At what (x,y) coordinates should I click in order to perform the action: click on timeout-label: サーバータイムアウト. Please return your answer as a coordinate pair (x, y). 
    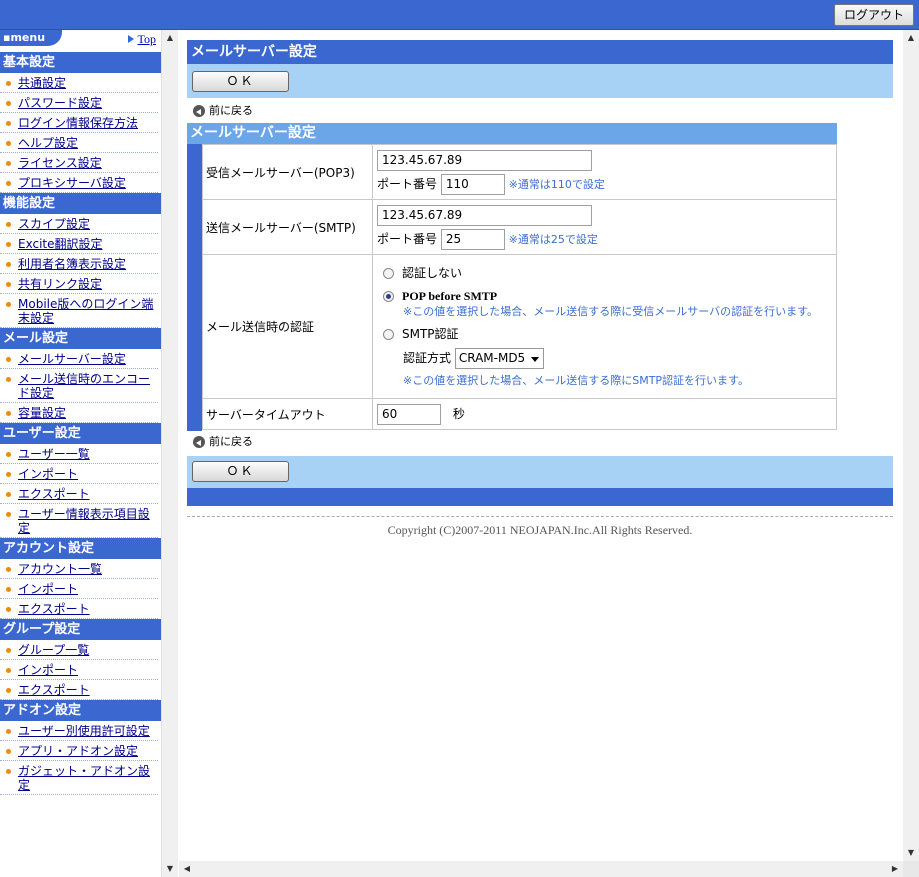
    Looking at the image, I should click on (287, 414).